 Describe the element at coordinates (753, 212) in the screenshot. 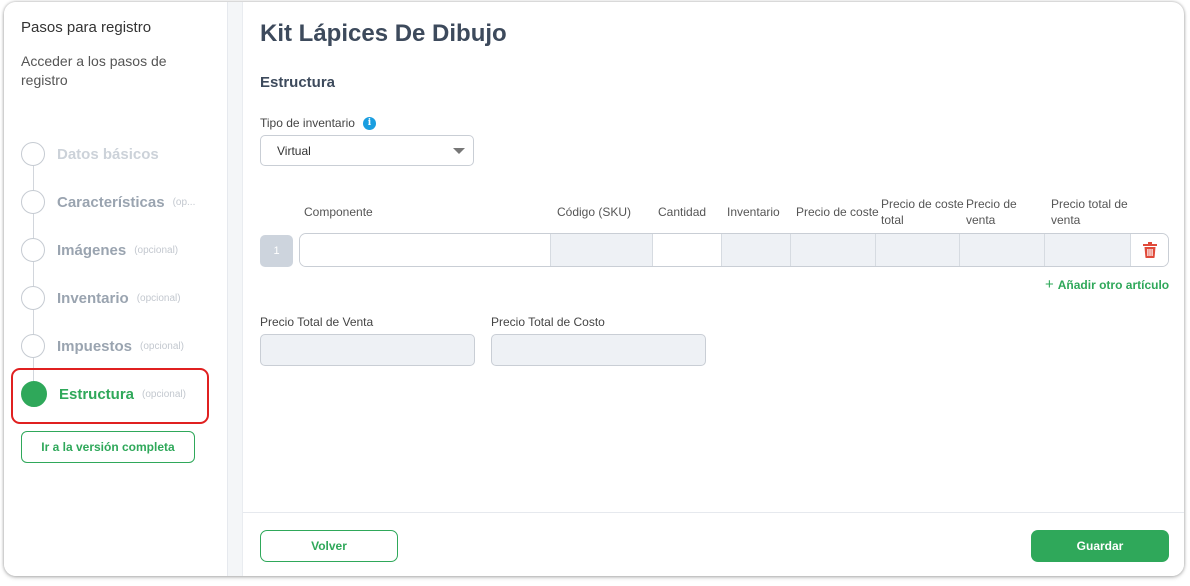

I see `col-header-inventory: Inventario` at that location.